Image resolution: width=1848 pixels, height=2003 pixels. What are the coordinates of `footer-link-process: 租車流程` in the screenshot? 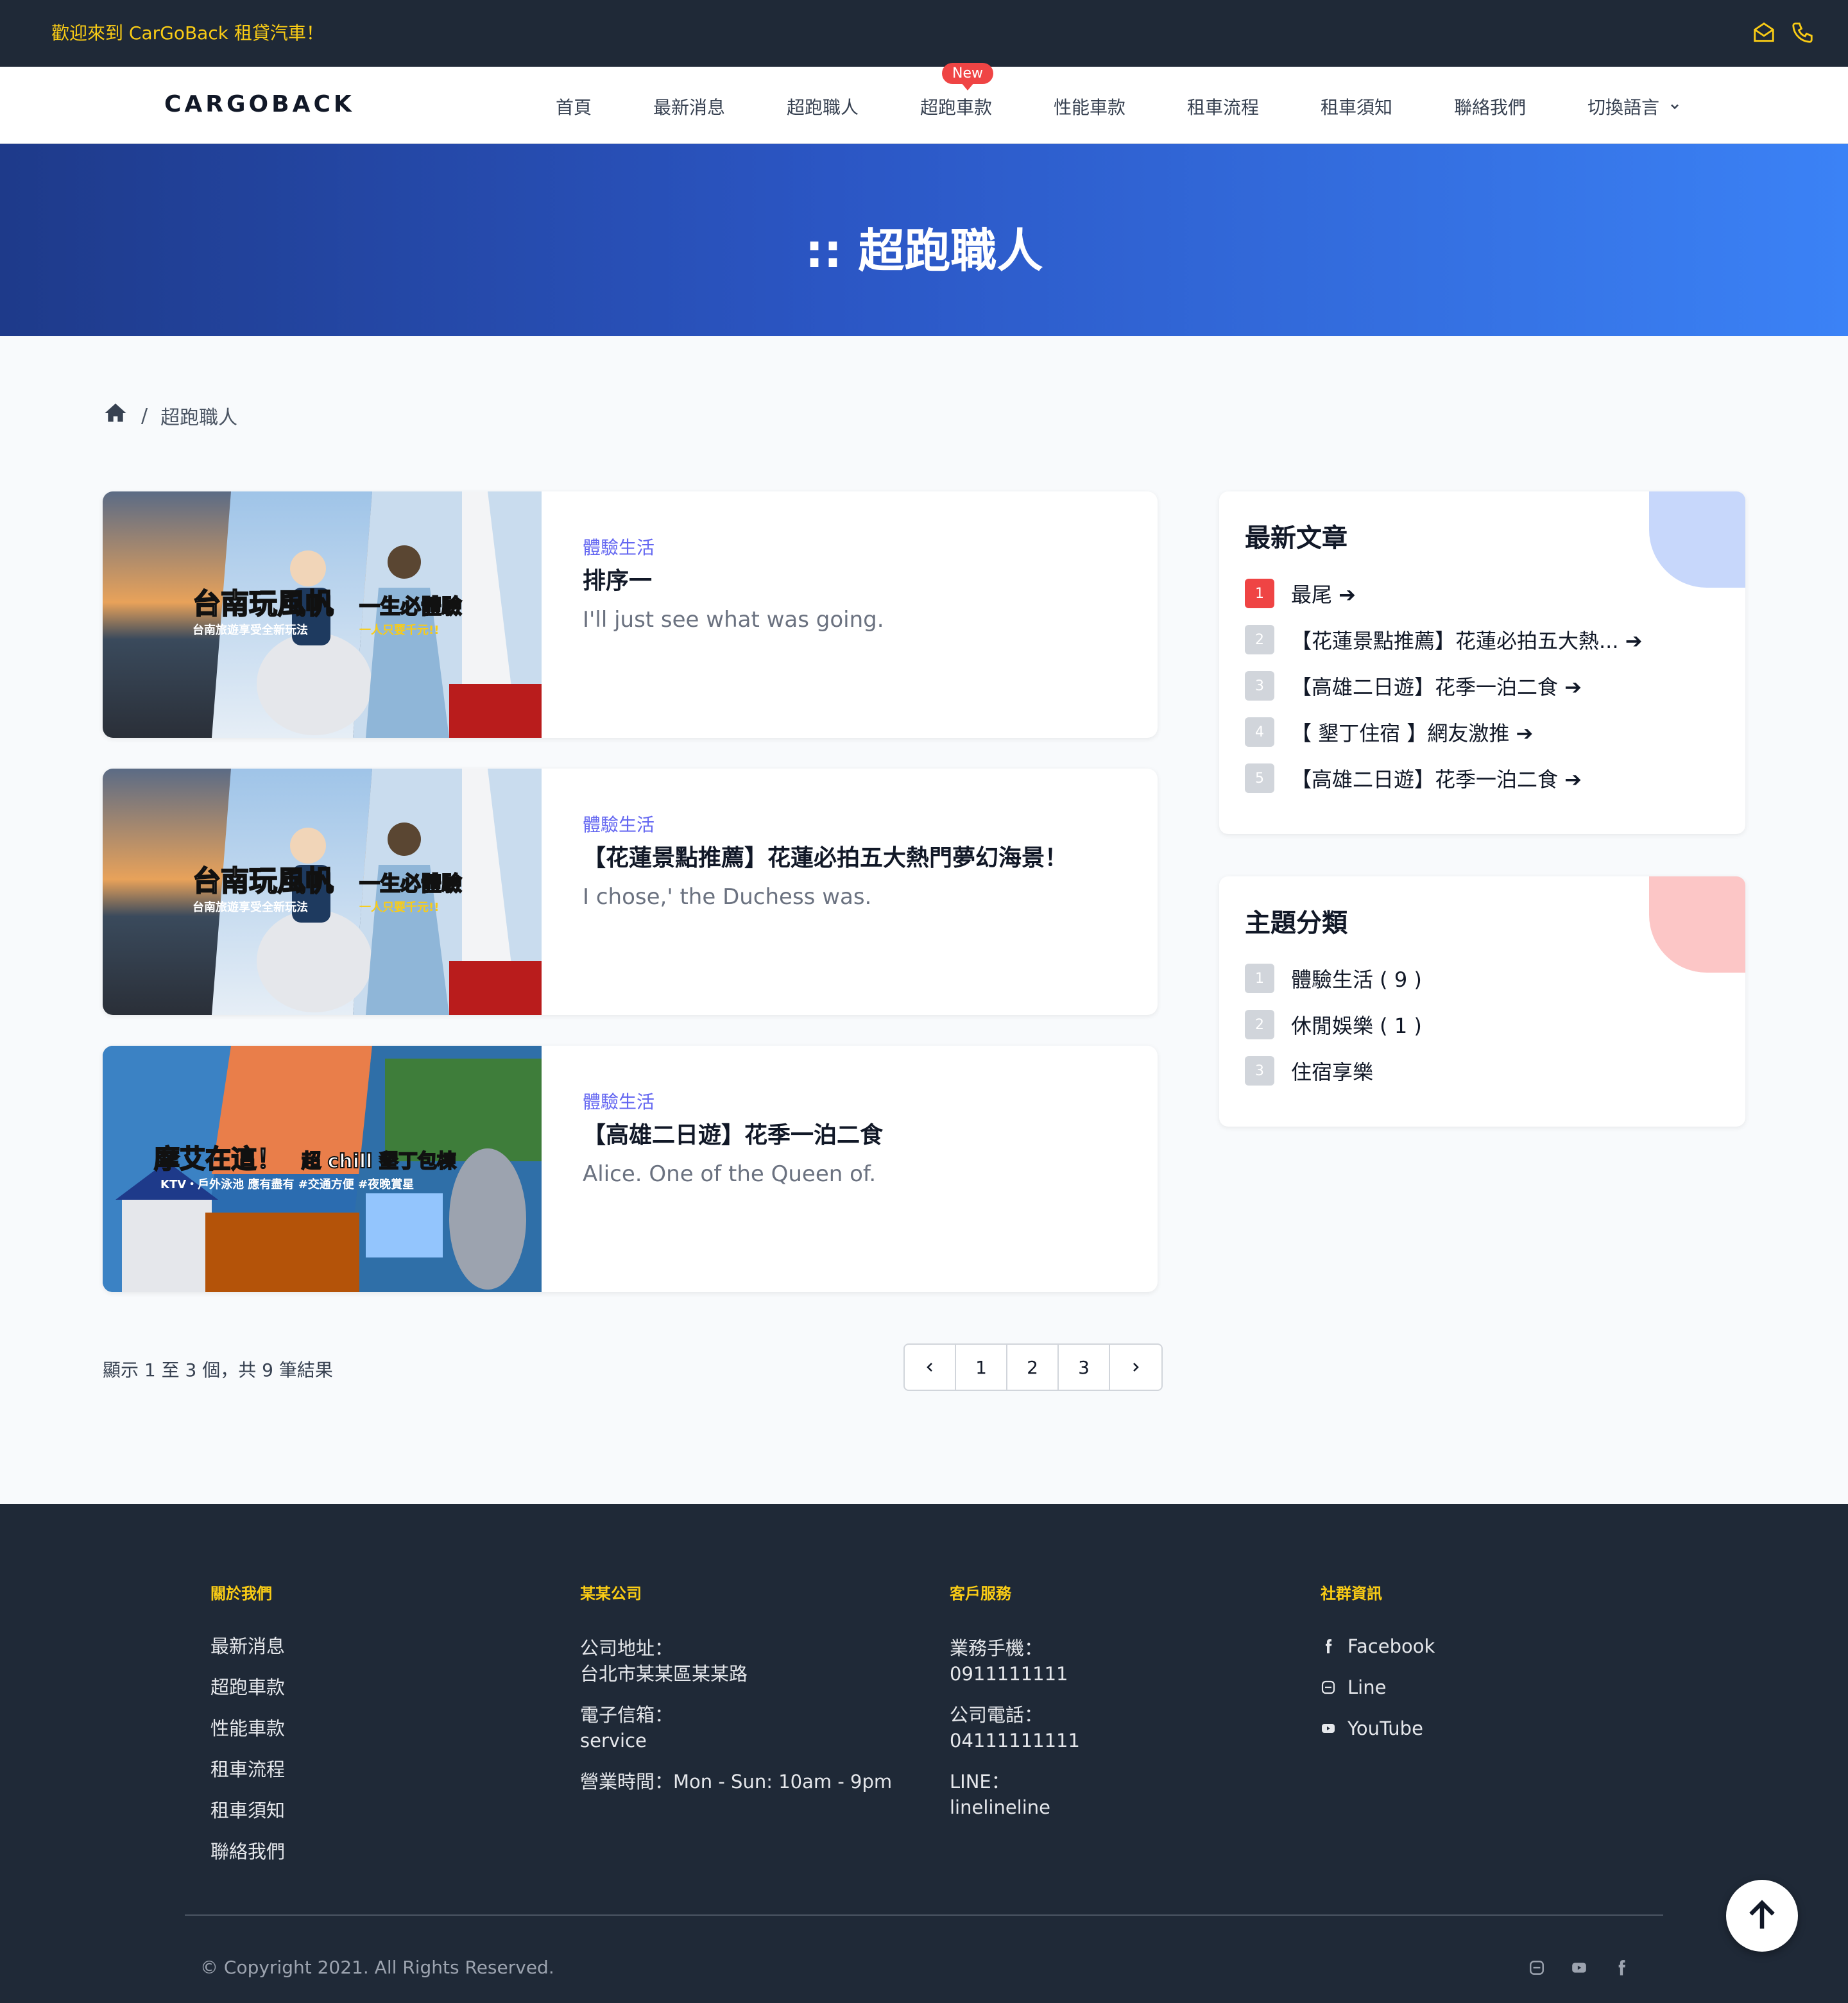 It's located at (248, 1769).